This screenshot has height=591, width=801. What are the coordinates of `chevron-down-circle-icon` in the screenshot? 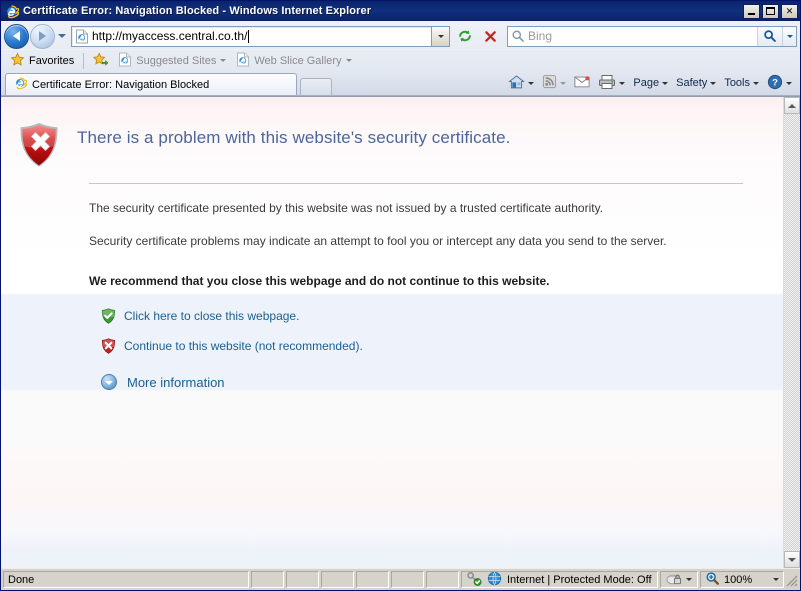 It's located at (109, 382).